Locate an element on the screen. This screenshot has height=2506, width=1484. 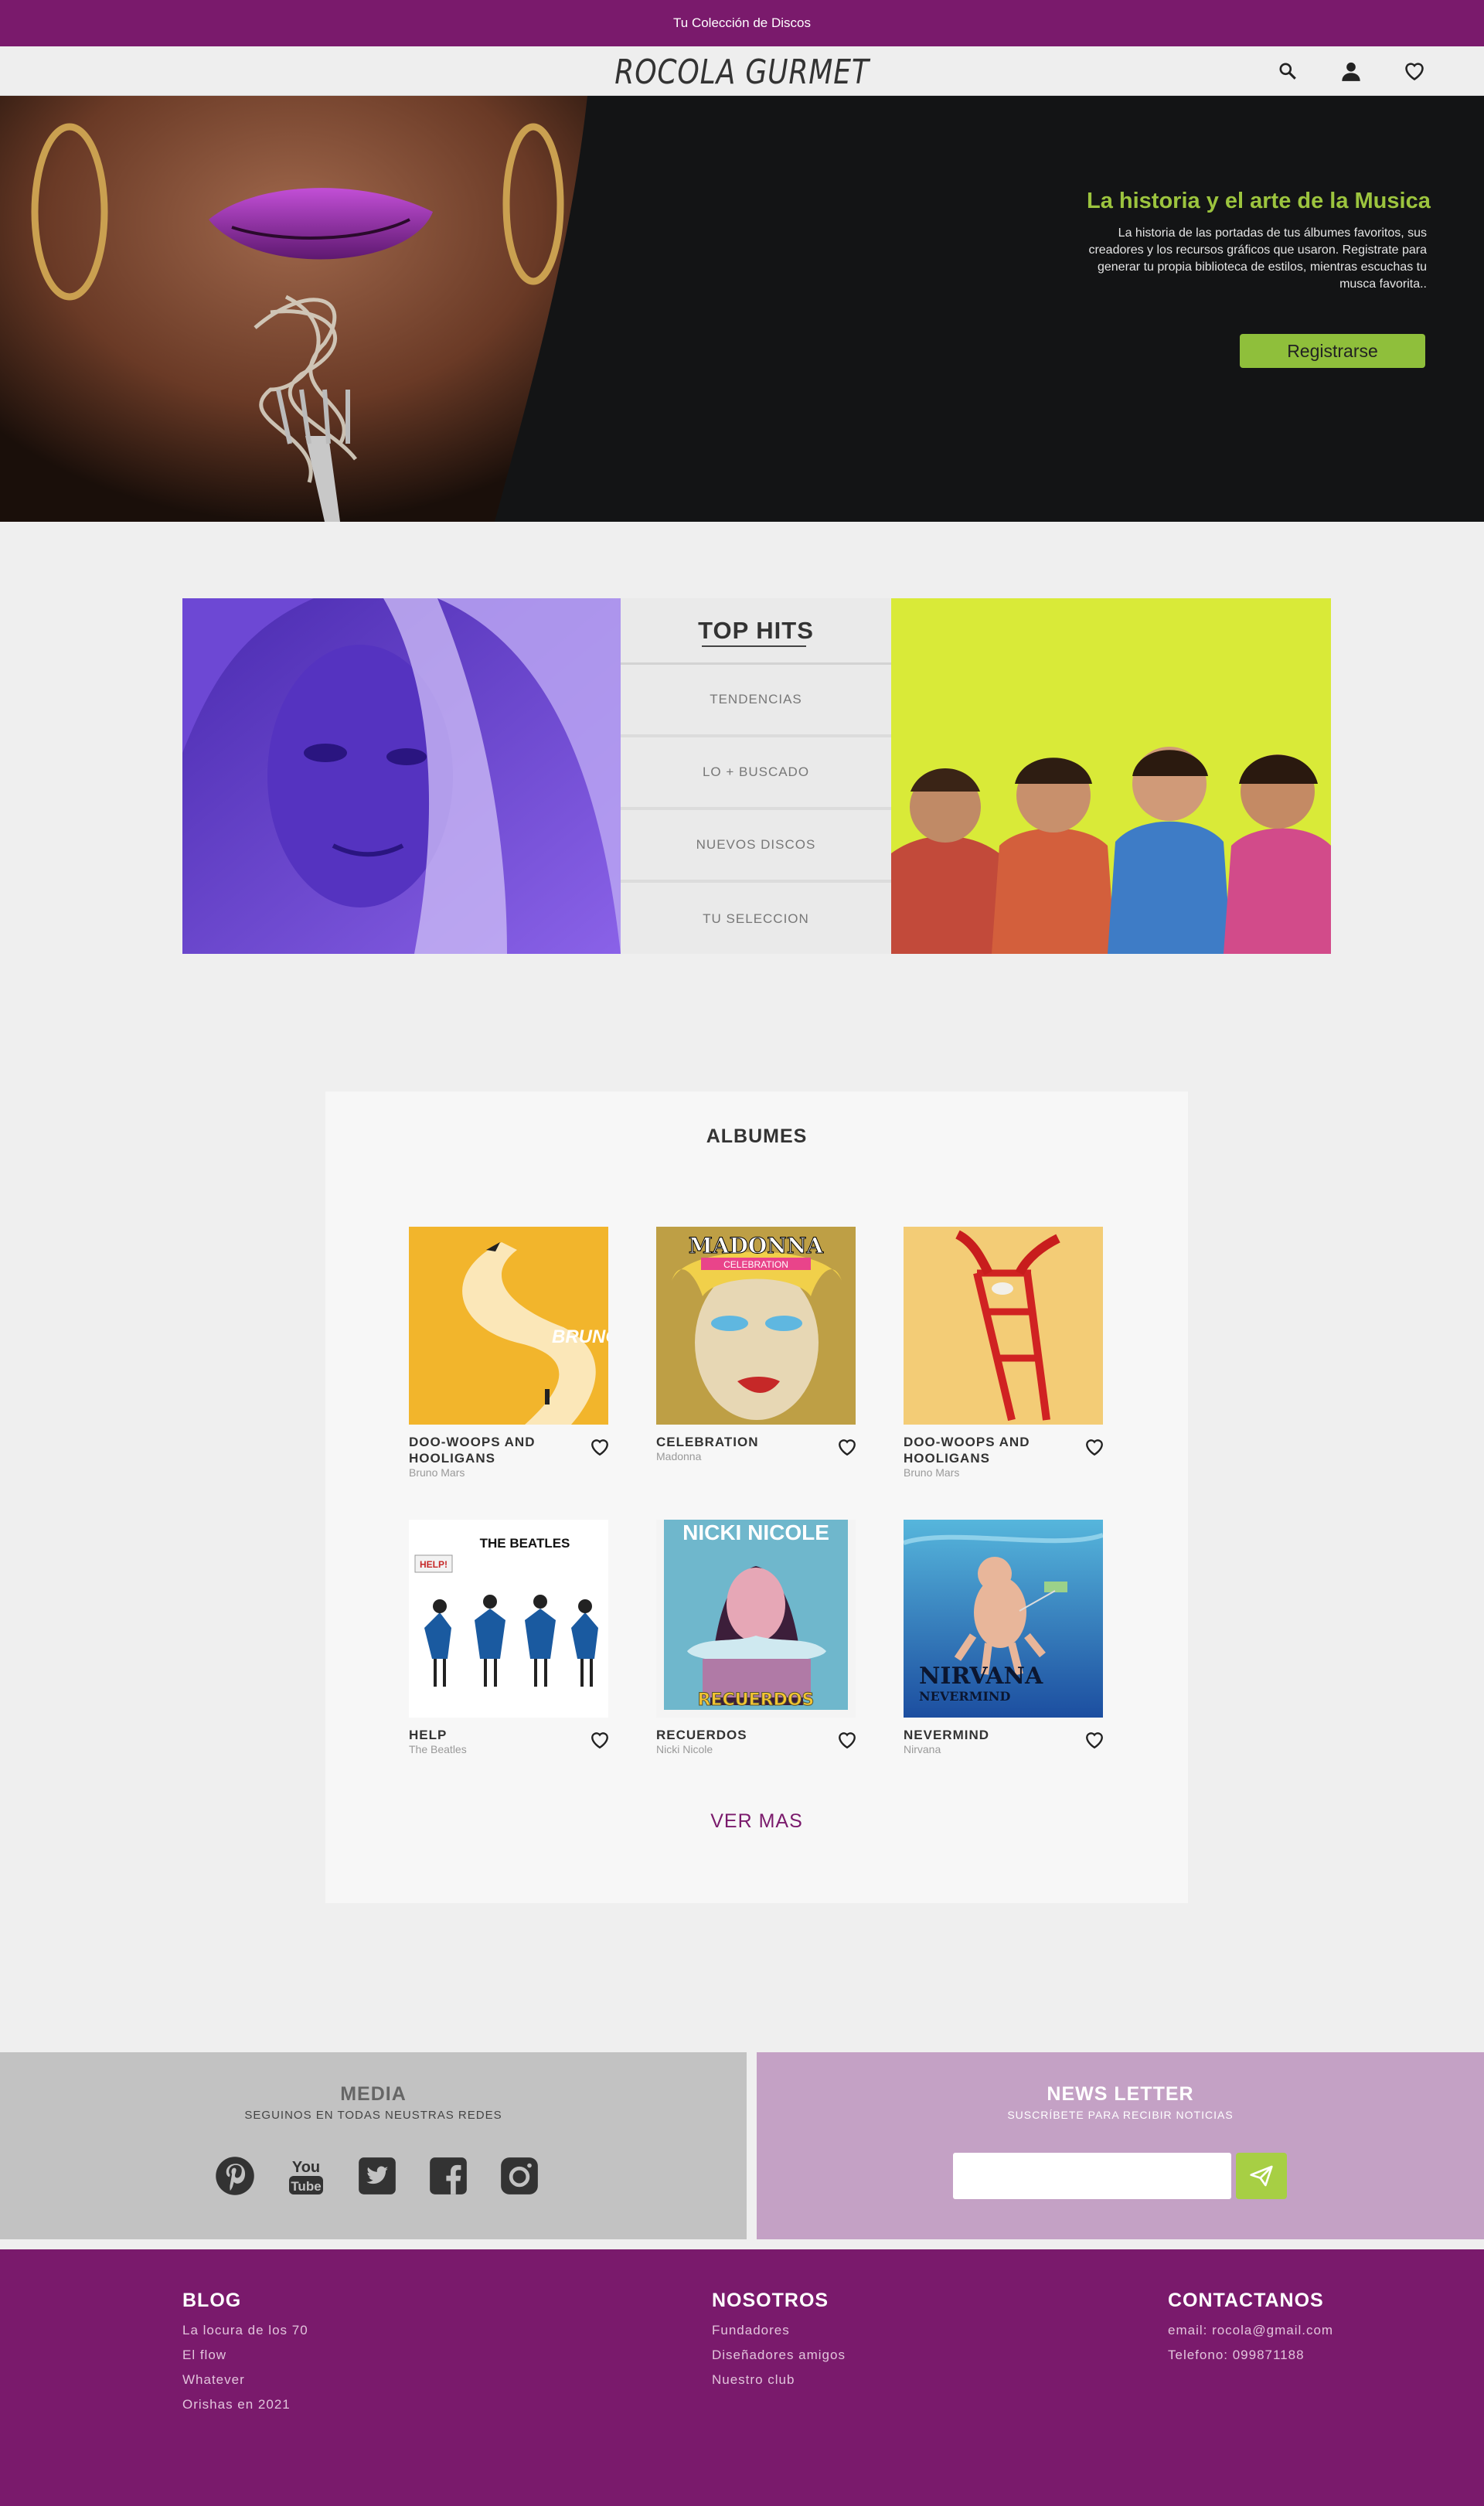
album-card: DOO-WOOPS AND HOOLIGANS Bruno Mars is located at coordinates (1005, 1353).